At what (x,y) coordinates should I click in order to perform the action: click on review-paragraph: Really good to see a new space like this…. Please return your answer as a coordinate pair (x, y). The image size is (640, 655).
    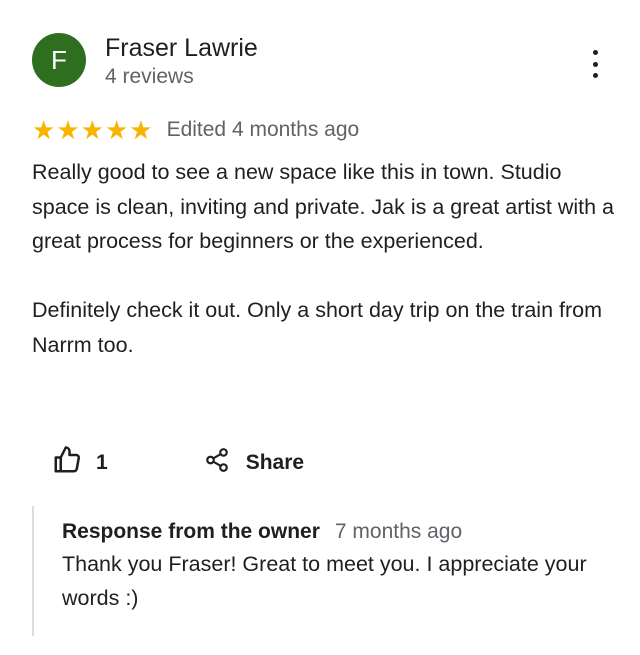
    Looking at the image, I should click on (323, 206).